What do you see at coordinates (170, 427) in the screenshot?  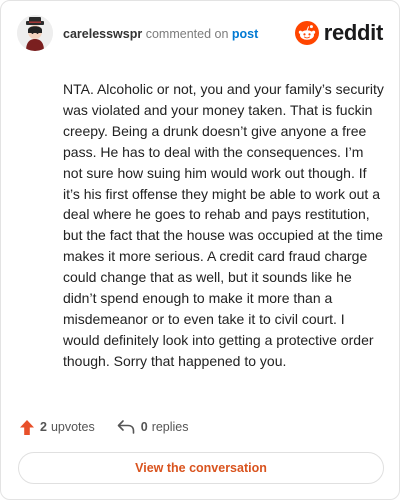 I see `replies-label: replies` at bounding box center [170, 427].